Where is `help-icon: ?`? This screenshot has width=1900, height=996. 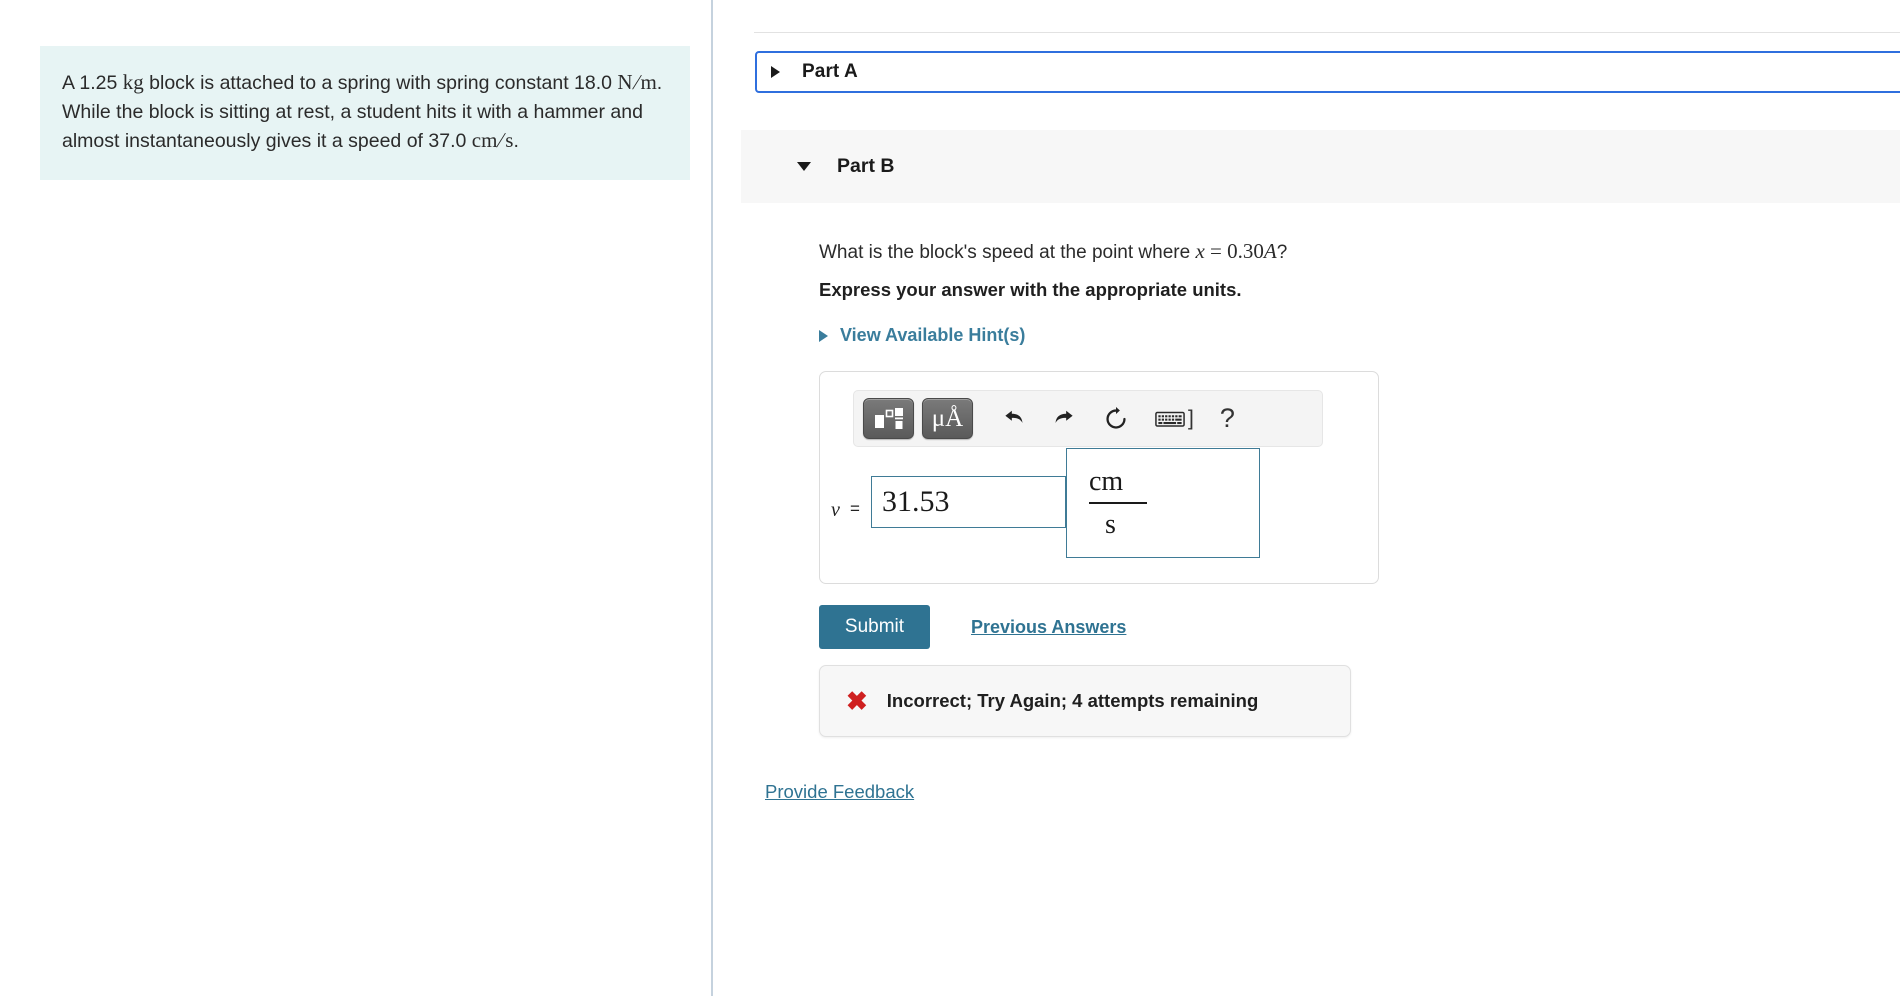
help-icon: ? is located at coordinates (1227, 418).